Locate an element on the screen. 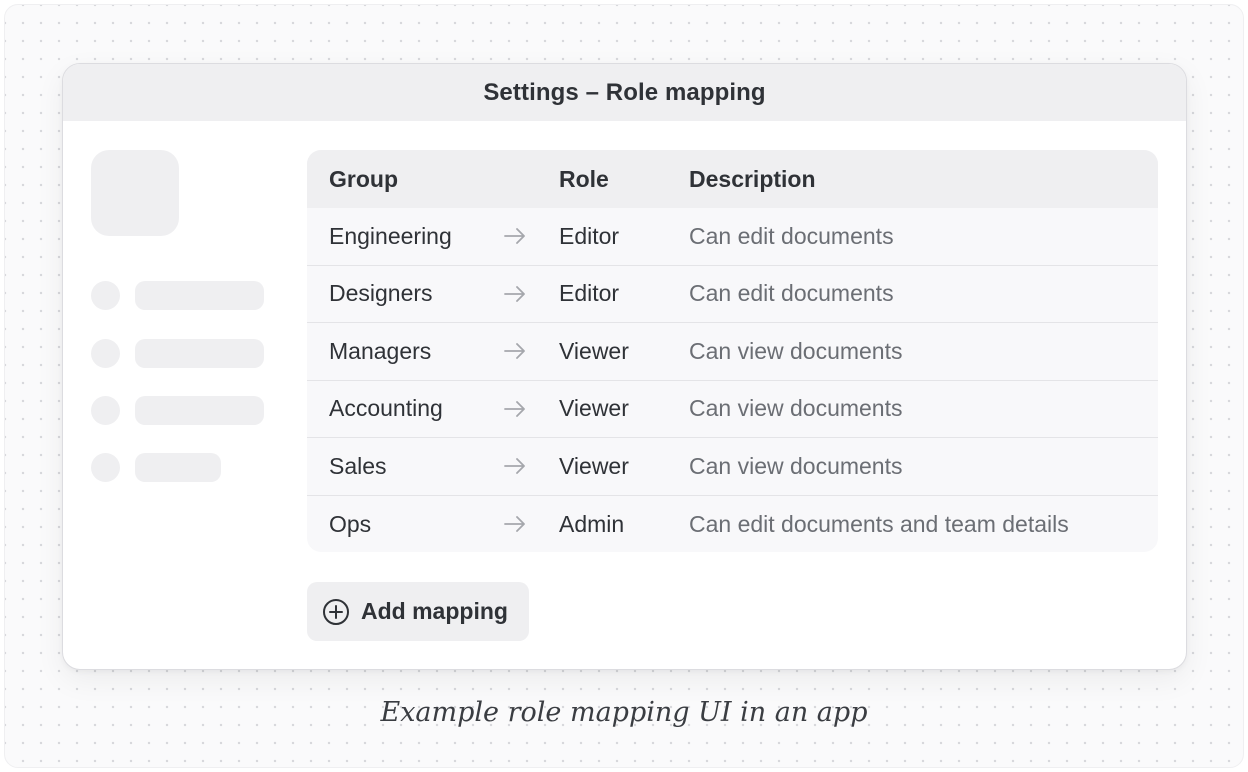  row-role: Admin is located at coordinates (592, 523).